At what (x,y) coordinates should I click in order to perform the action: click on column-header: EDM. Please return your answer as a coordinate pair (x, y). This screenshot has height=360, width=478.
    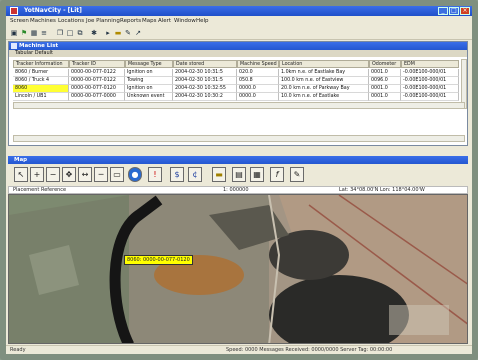
    Looking at the image, I should click on (430, 64).